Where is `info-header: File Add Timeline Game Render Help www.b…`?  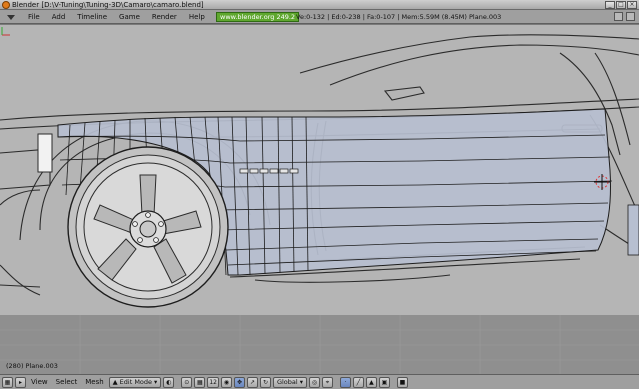
info-header: File Add Timeline Game Render Help www.b… is located at coordinates (319, 17).